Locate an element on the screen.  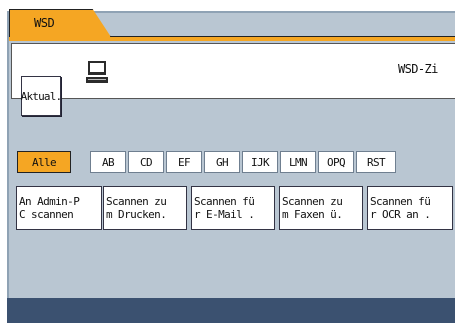
destination-button: Scannen zu m Drucken. is located at coordinates (145, 208).